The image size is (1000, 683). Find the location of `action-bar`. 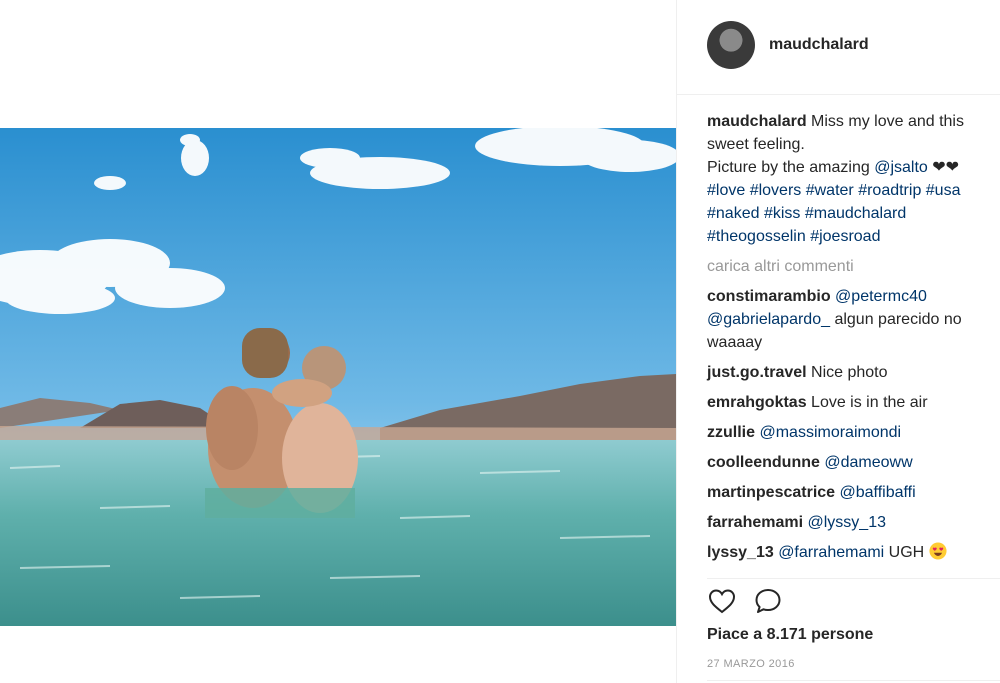

action-bar is located at coordinates (745, 601).